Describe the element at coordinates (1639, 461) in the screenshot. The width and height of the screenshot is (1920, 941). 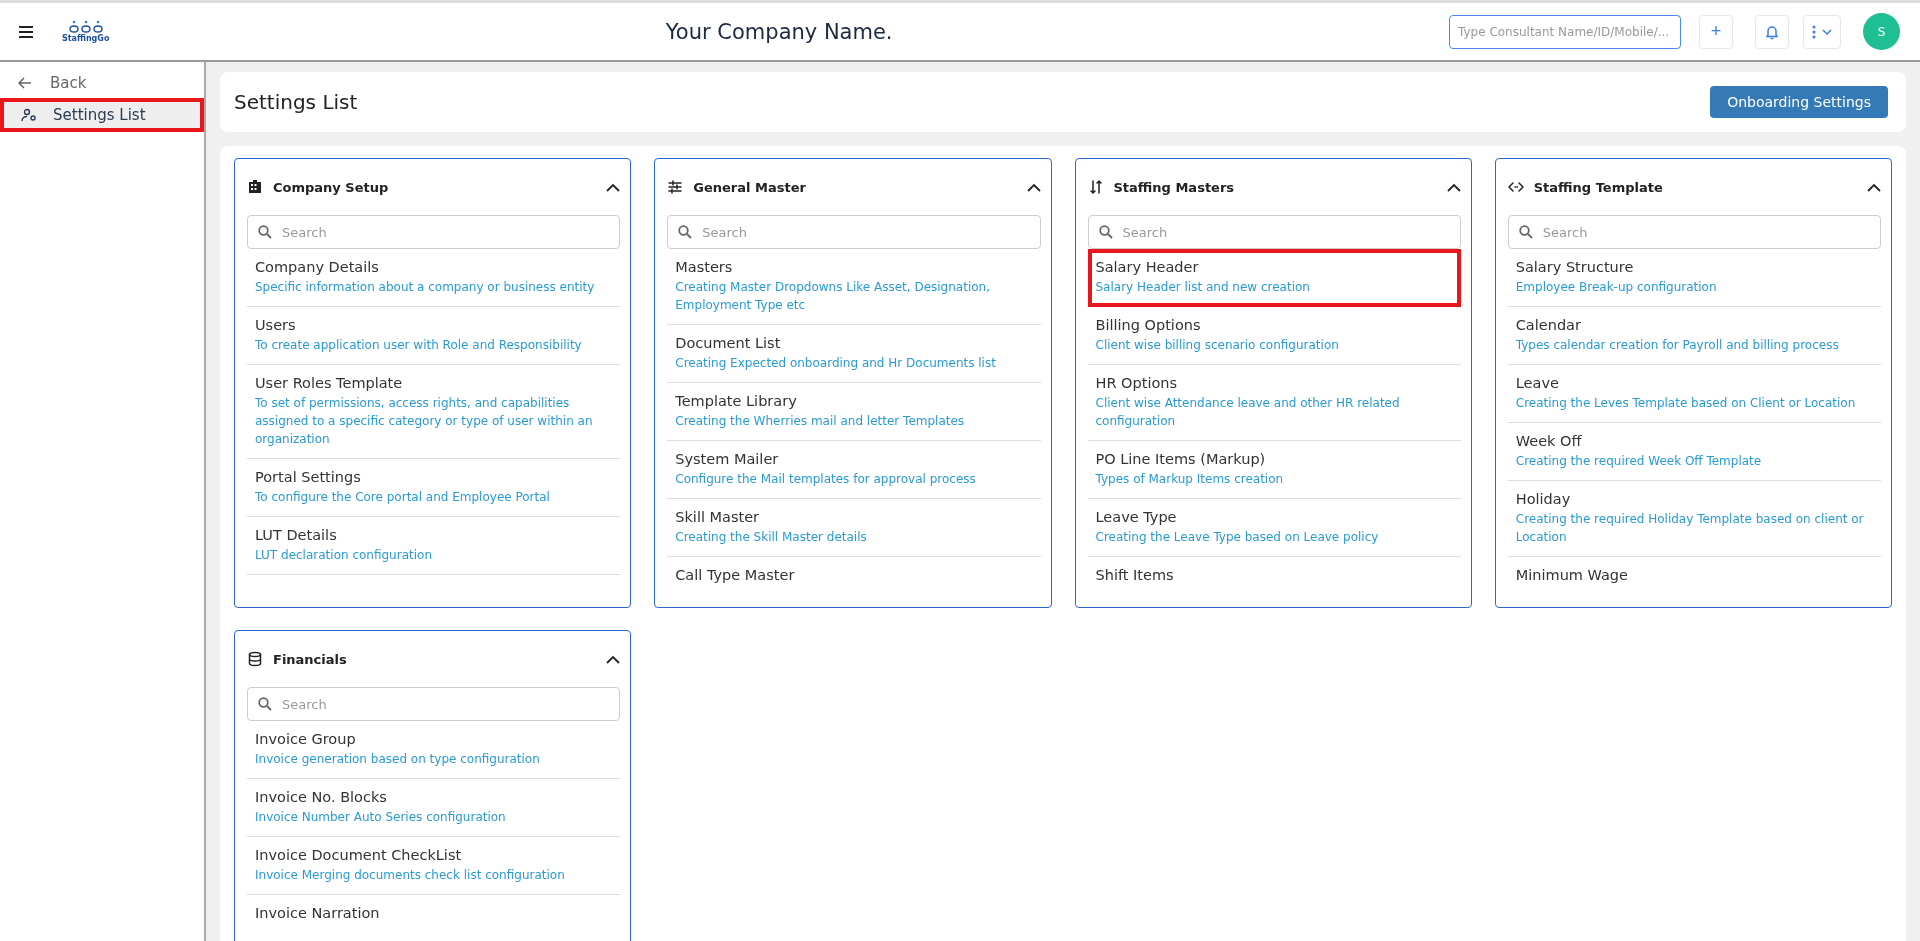
I see `item-description: Creating the required Week Off Template` at that location.